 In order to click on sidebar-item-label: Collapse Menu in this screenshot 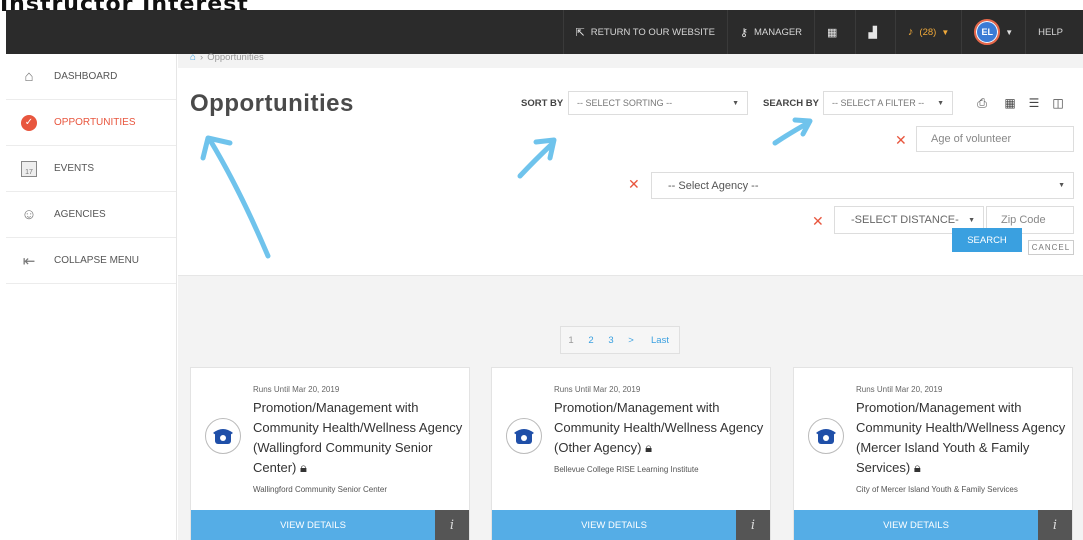, I will do `click(97, 260)`.